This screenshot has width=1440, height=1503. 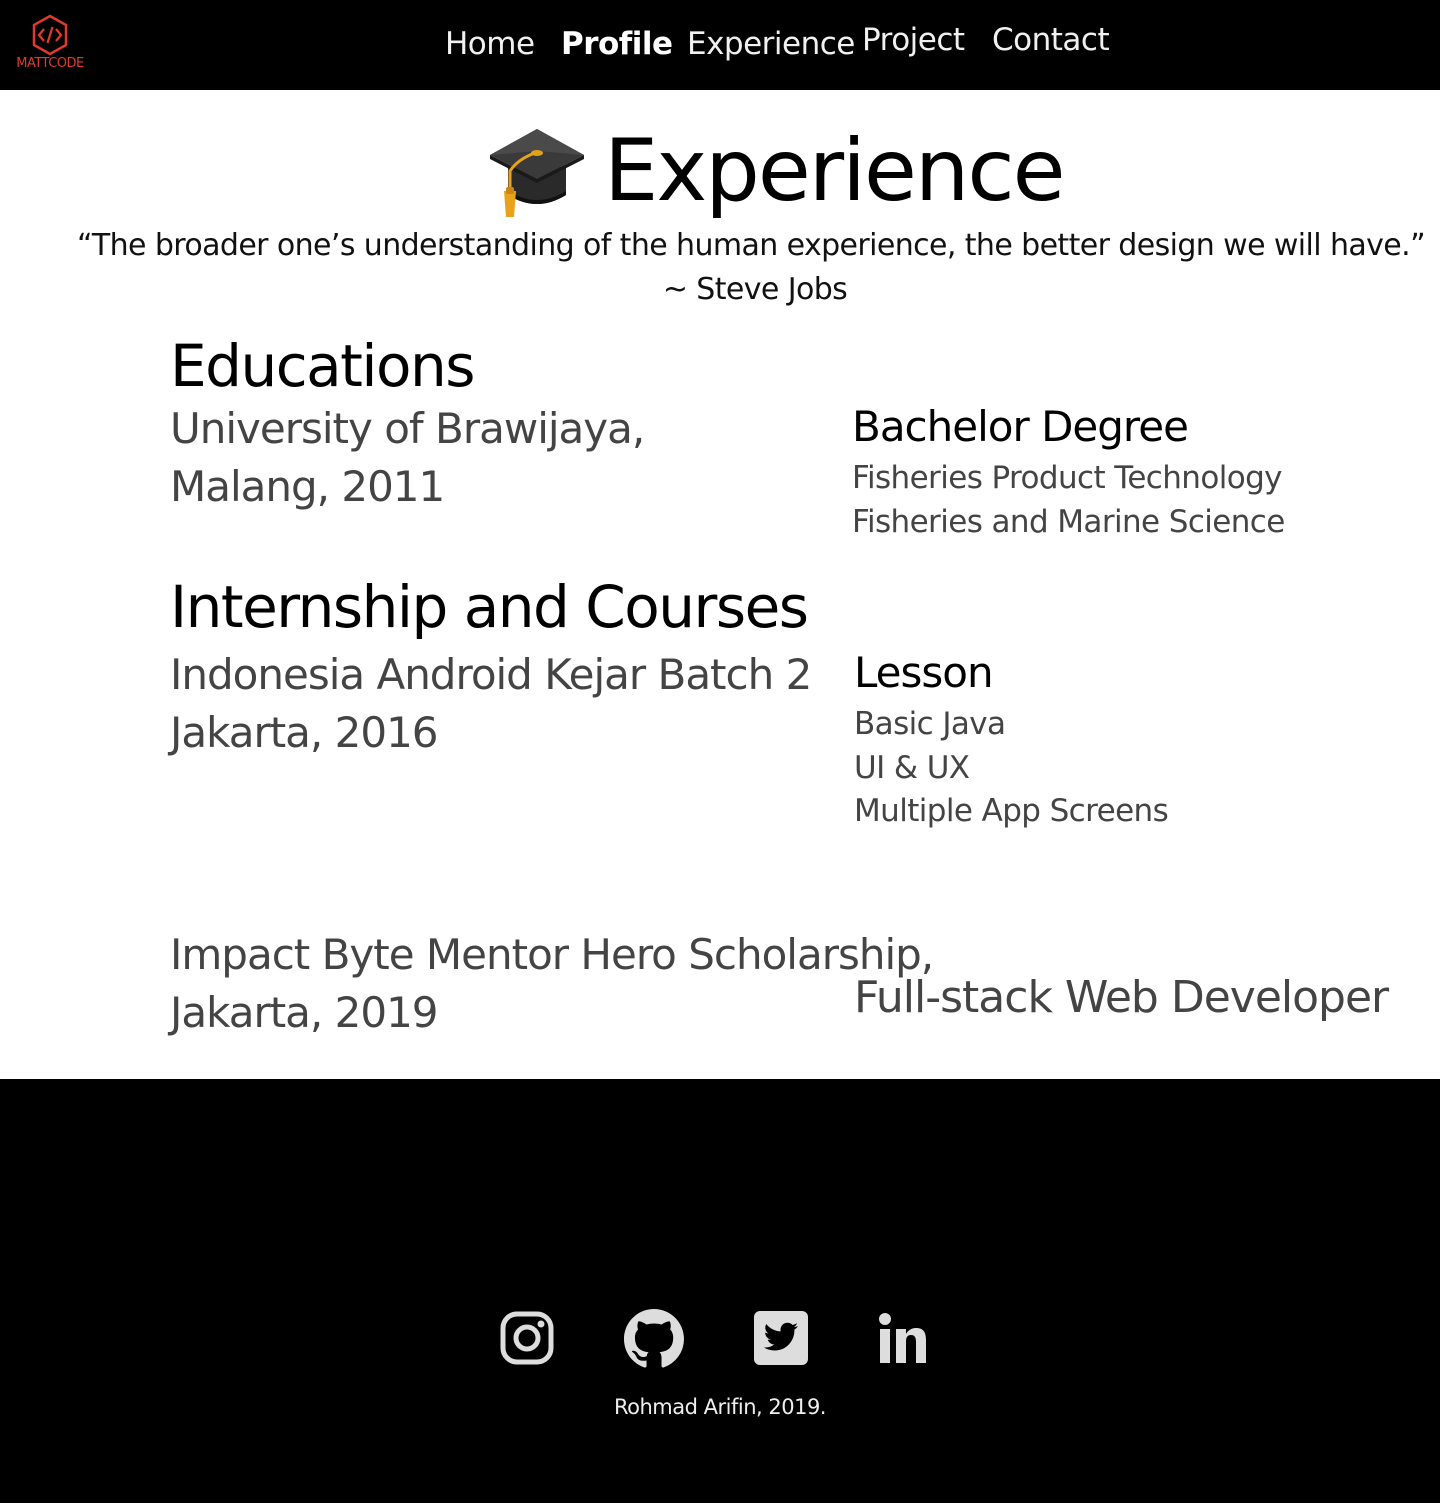 What do you see at coordinates (304, 1012) in the screenshot?
I see `course2-line2: Jakarta, 2019` at bounding box center [304, 1012].